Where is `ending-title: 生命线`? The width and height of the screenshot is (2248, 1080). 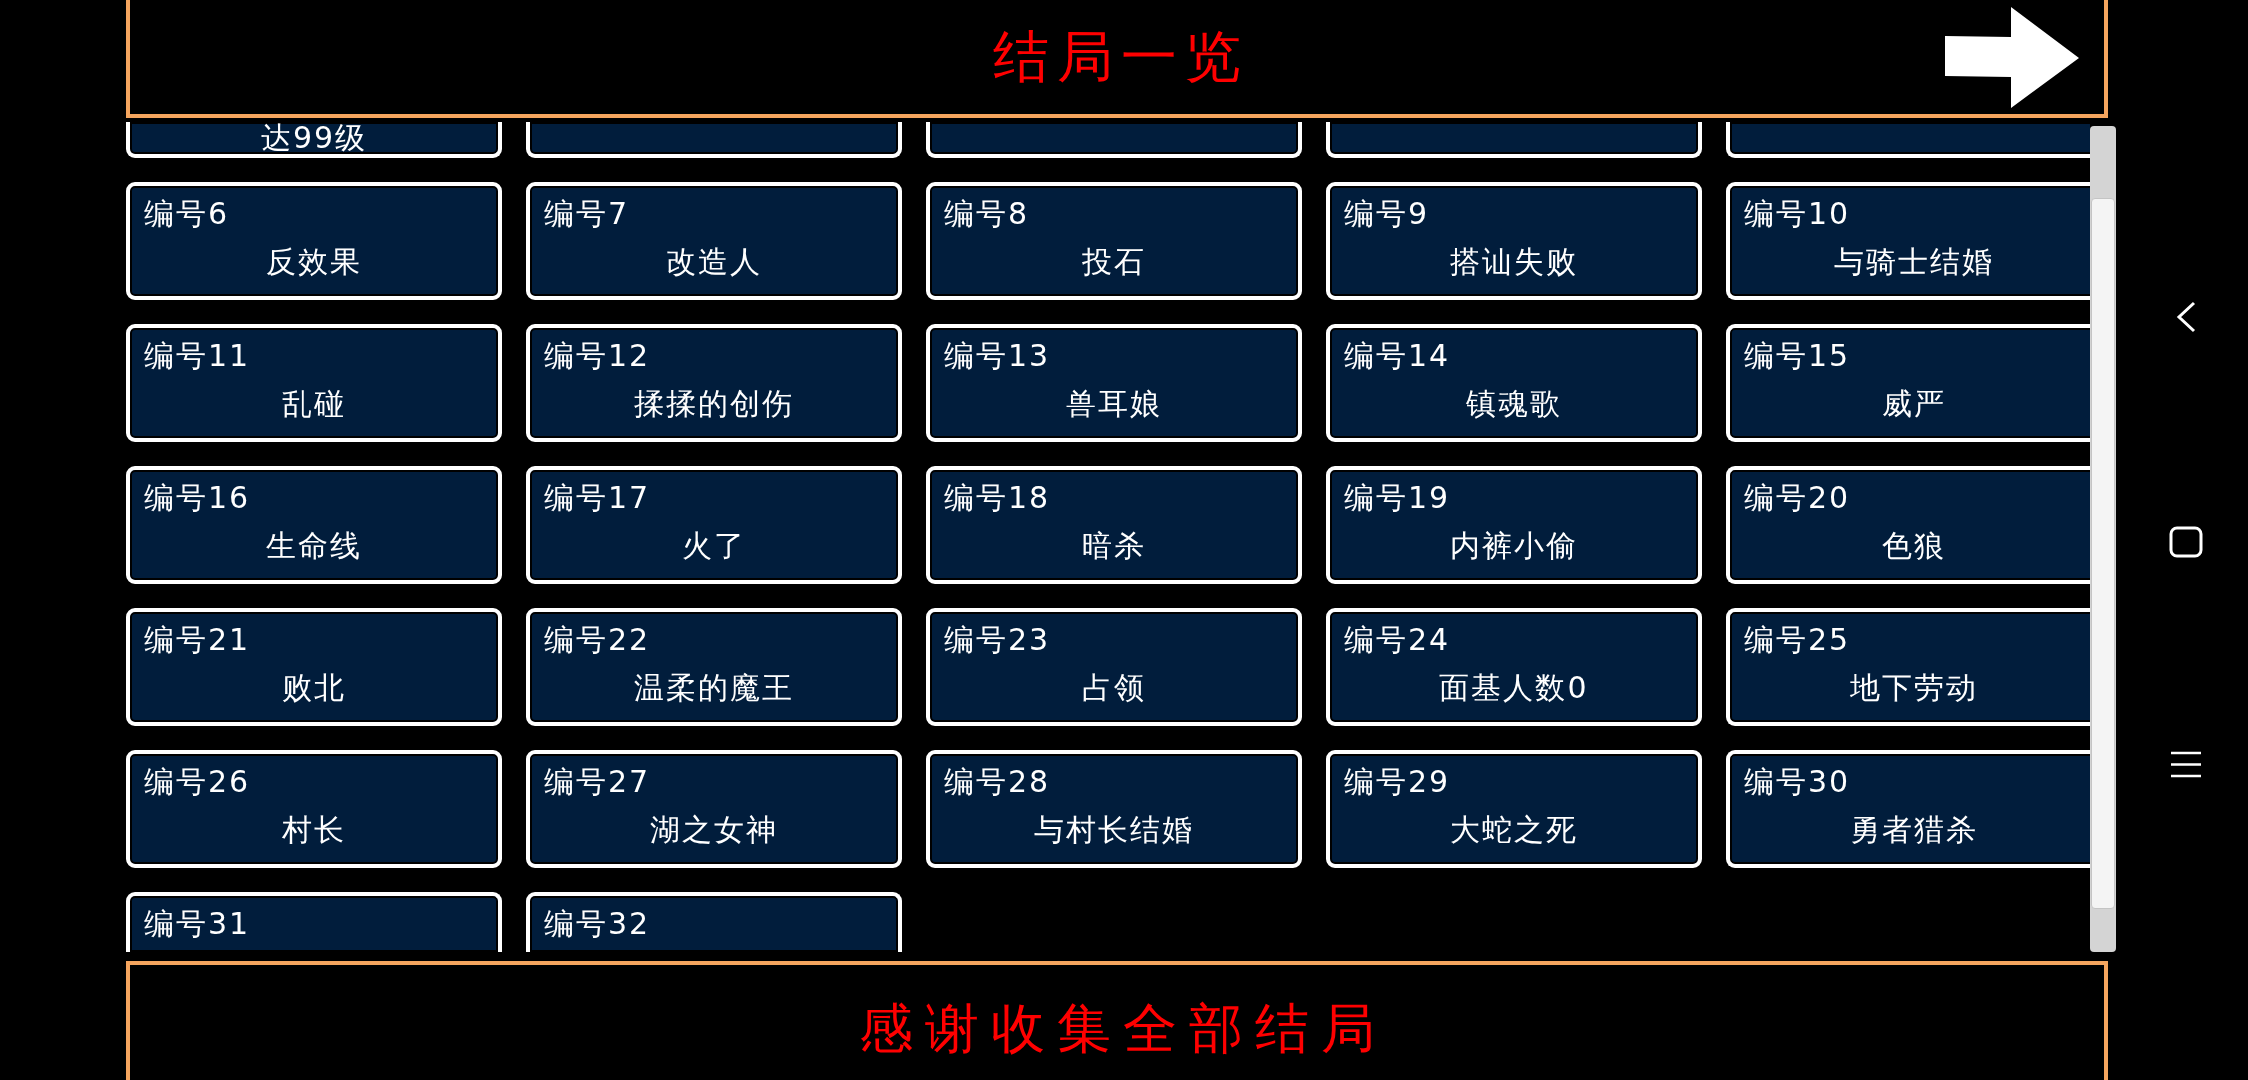
ending-title: 生命线 is located at coordinates (314, 546).